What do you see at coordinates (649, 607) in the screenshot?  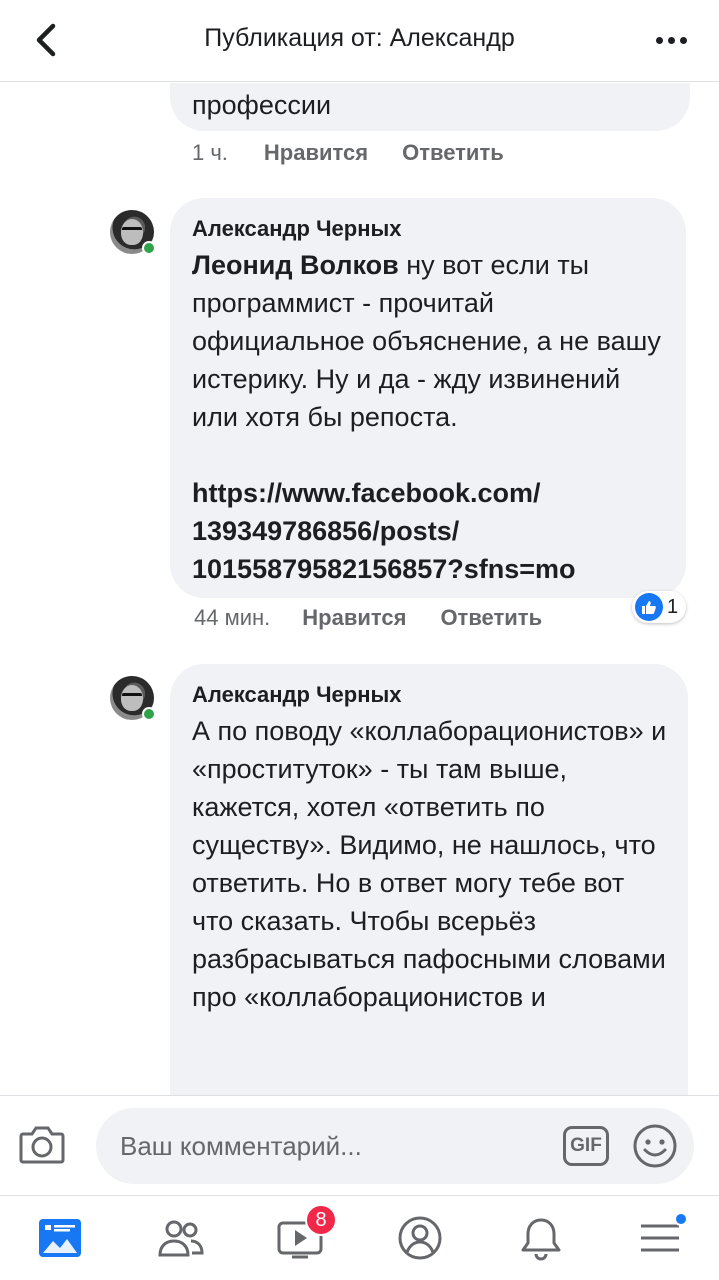 I see `like-icon` at bounding box center [649, 607].